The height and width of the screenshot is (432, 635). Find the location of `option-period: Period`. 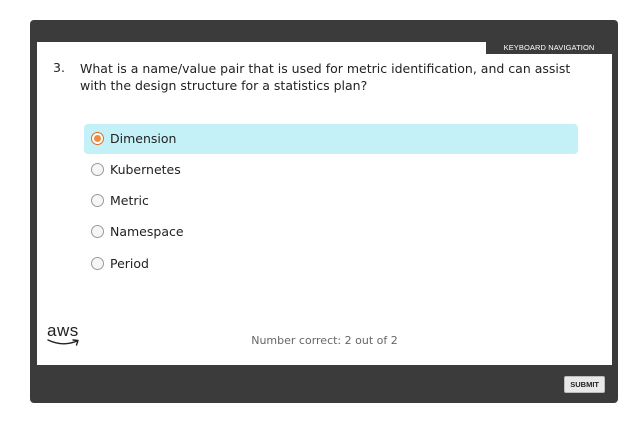

option-period: Period is located at coordinates (331, 264).